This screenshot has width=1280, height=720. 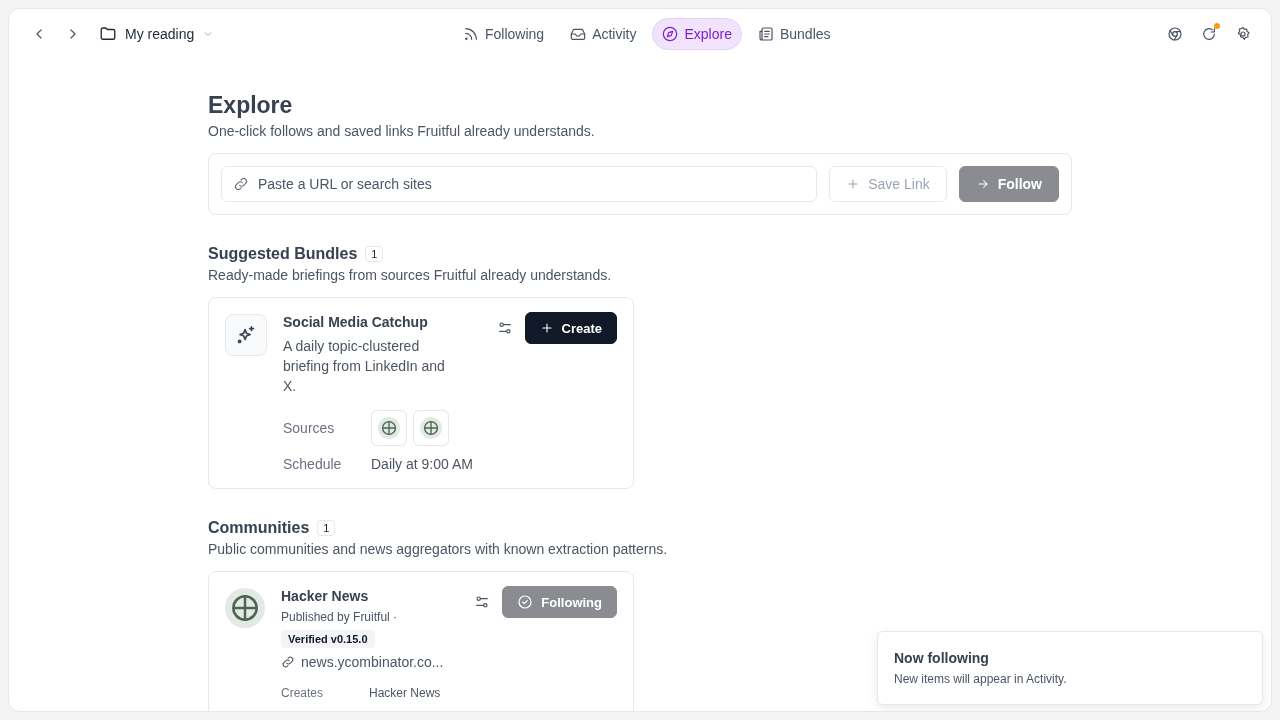 What do you see at coordinates (670, 34) in the screenshot?
I see `compass-icon` at bounding box center [670, 34].